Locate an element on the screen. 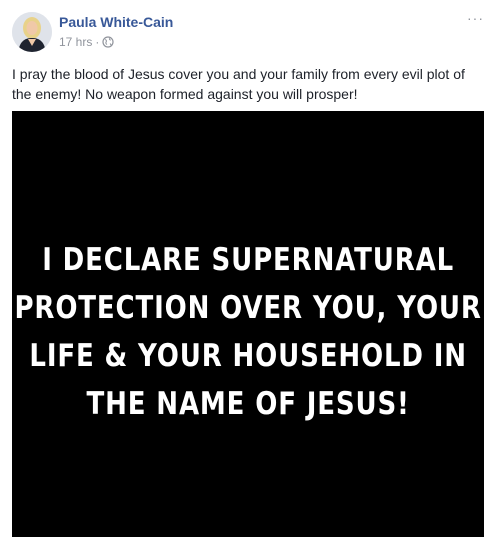 The image size is (494, 537). avatar is located at coordinates (32, 32).